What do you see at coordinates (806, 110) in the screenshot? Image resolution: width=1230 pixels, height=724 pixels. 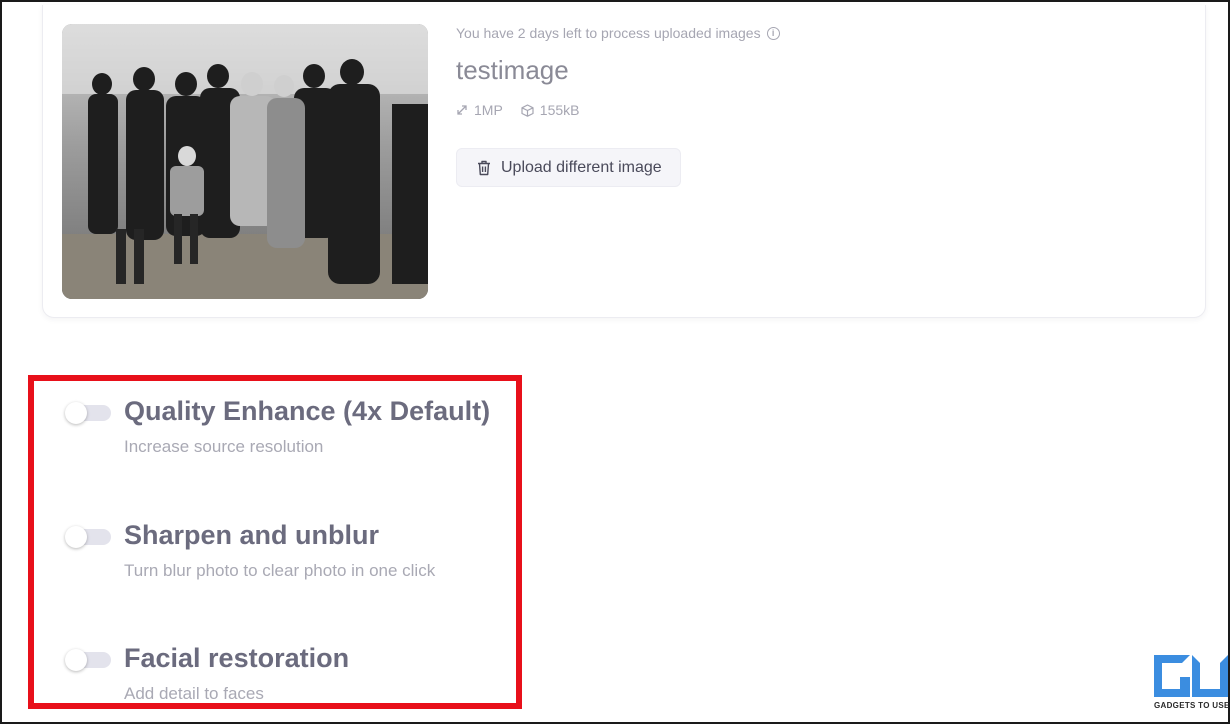 I see `image-meta: 1MP 155kB` at bounding box center [806, 110].